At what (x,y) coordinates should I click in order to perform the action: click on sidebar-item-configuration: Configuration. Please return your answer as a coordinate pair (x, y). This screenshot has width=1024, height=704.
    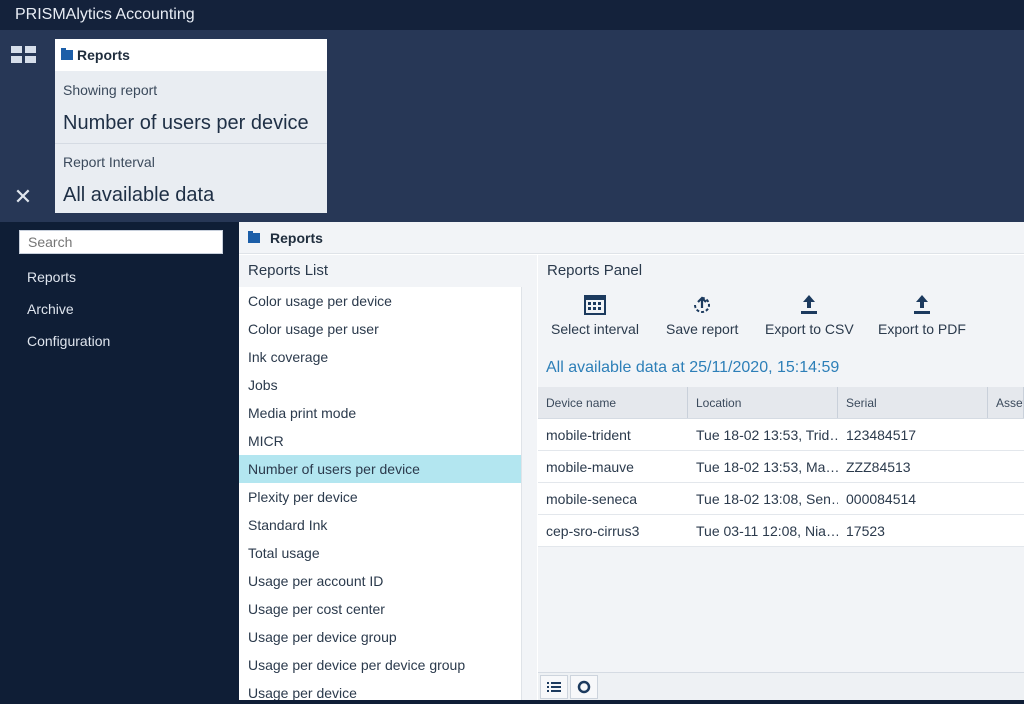
    Looking at the image, I should click on (68, 341).